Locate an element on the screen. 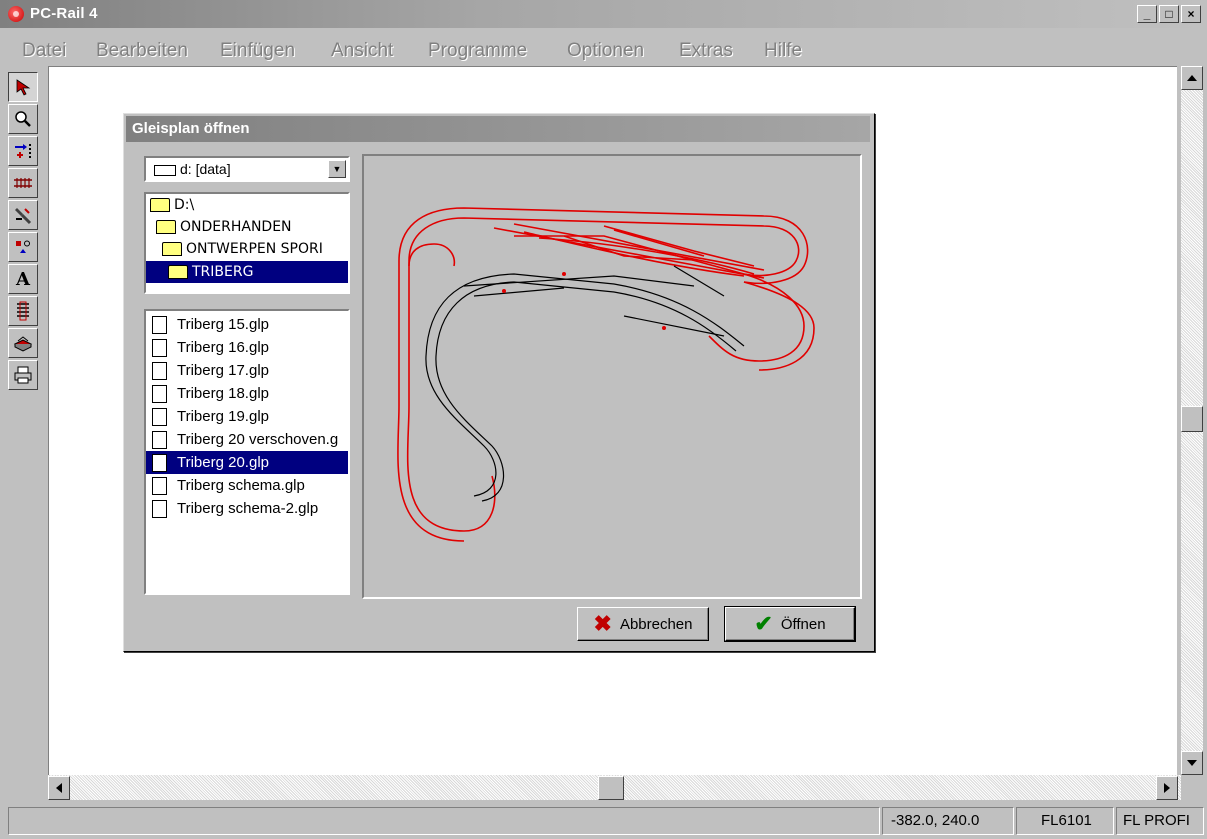 This screenshot has width=1207, height=839. layers-icon is located at coordinates (23, 311).